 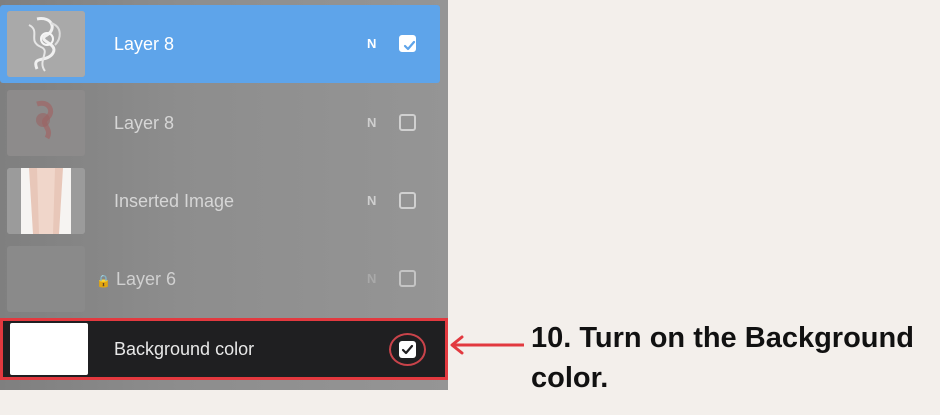 What do you see at coordinates (184, 349) in the screenshot?
I see `layer-name: Background color` at bounding box center [184, 349].